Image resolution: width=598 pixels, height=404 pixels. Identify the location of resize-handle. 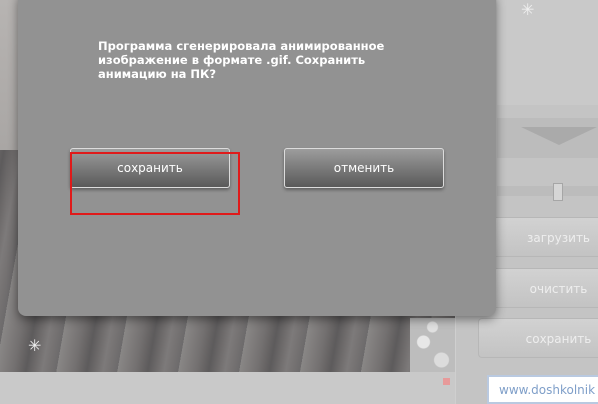
(446, 381).